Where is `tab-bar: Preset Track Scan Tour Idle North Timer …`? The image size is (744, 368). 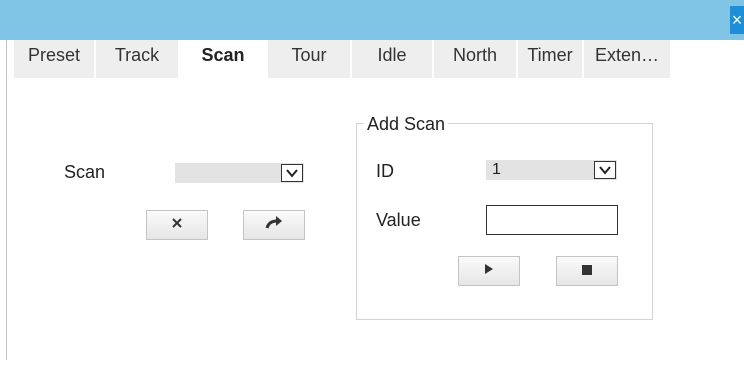
tab-bar: Preset Track Scan Tour Idle North Timer … is located at coordinates (343, 59).